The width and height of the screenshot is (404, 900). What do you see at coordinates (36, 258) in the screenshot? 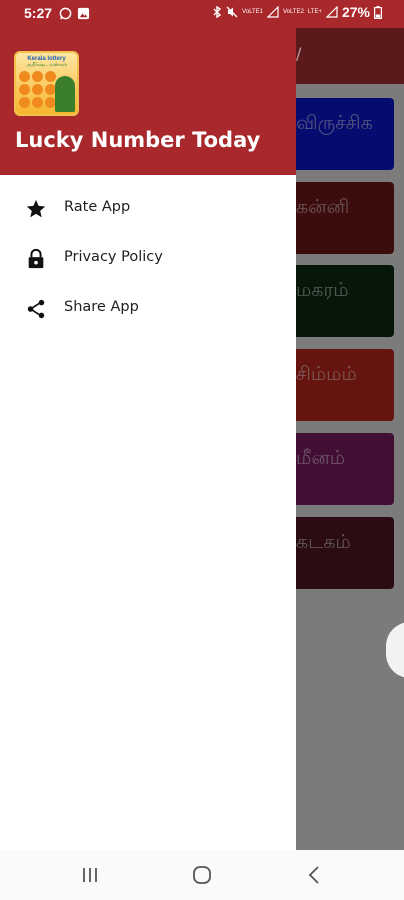
I see `lock-icon` at bounding box center [36, 258].